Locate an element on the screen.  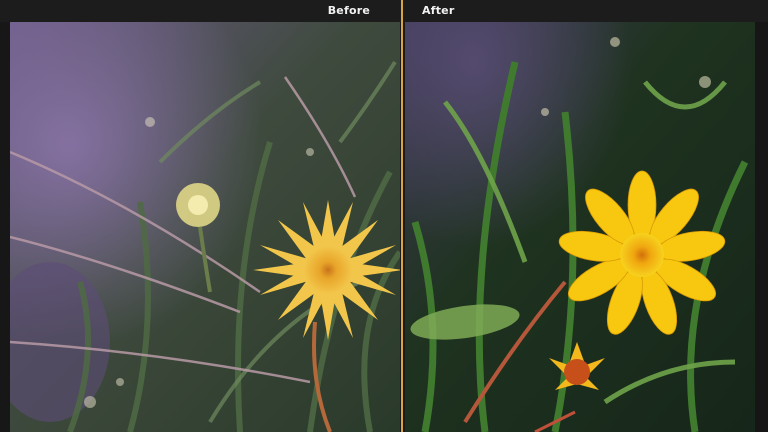
split-divider-handle is located at coordinates (402, 216).